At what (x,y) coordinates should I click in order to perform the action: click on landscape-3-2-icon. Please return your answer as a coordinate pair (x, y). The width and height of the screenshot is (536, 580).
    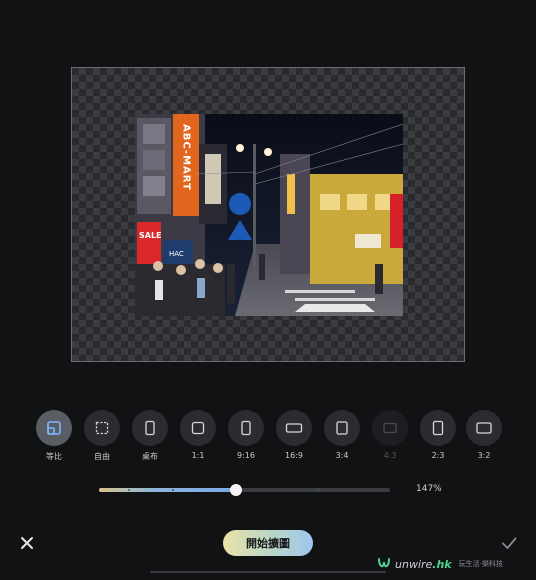
    Looking at the image, I should click on (484, 428).